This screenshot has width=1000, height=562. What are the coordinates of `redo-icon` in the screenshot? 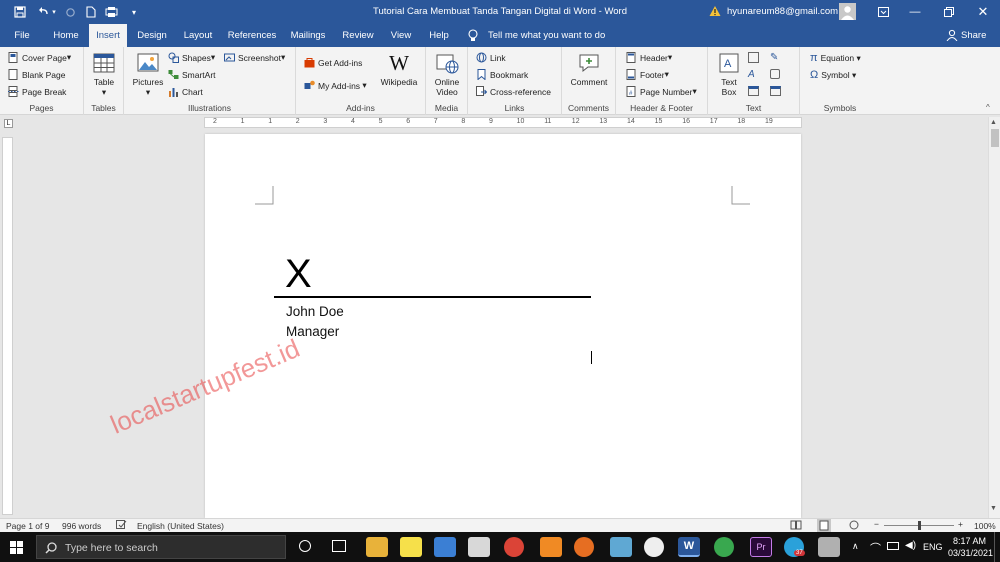 It's located at (70, 12).